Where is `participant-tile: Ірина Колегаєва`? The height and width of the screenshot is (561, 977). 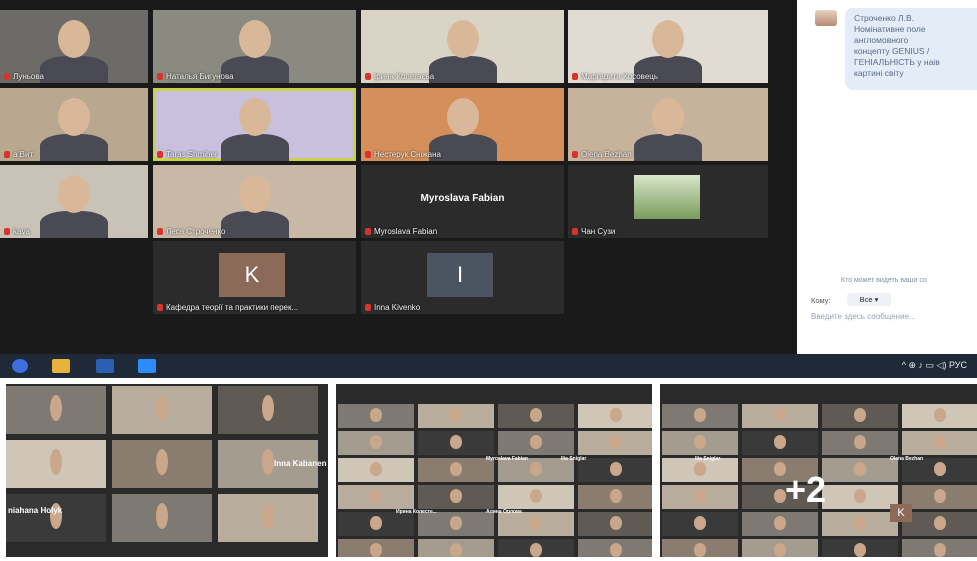
participant-tile: Ірина Колегаєва is located at coordinates (462, 46).